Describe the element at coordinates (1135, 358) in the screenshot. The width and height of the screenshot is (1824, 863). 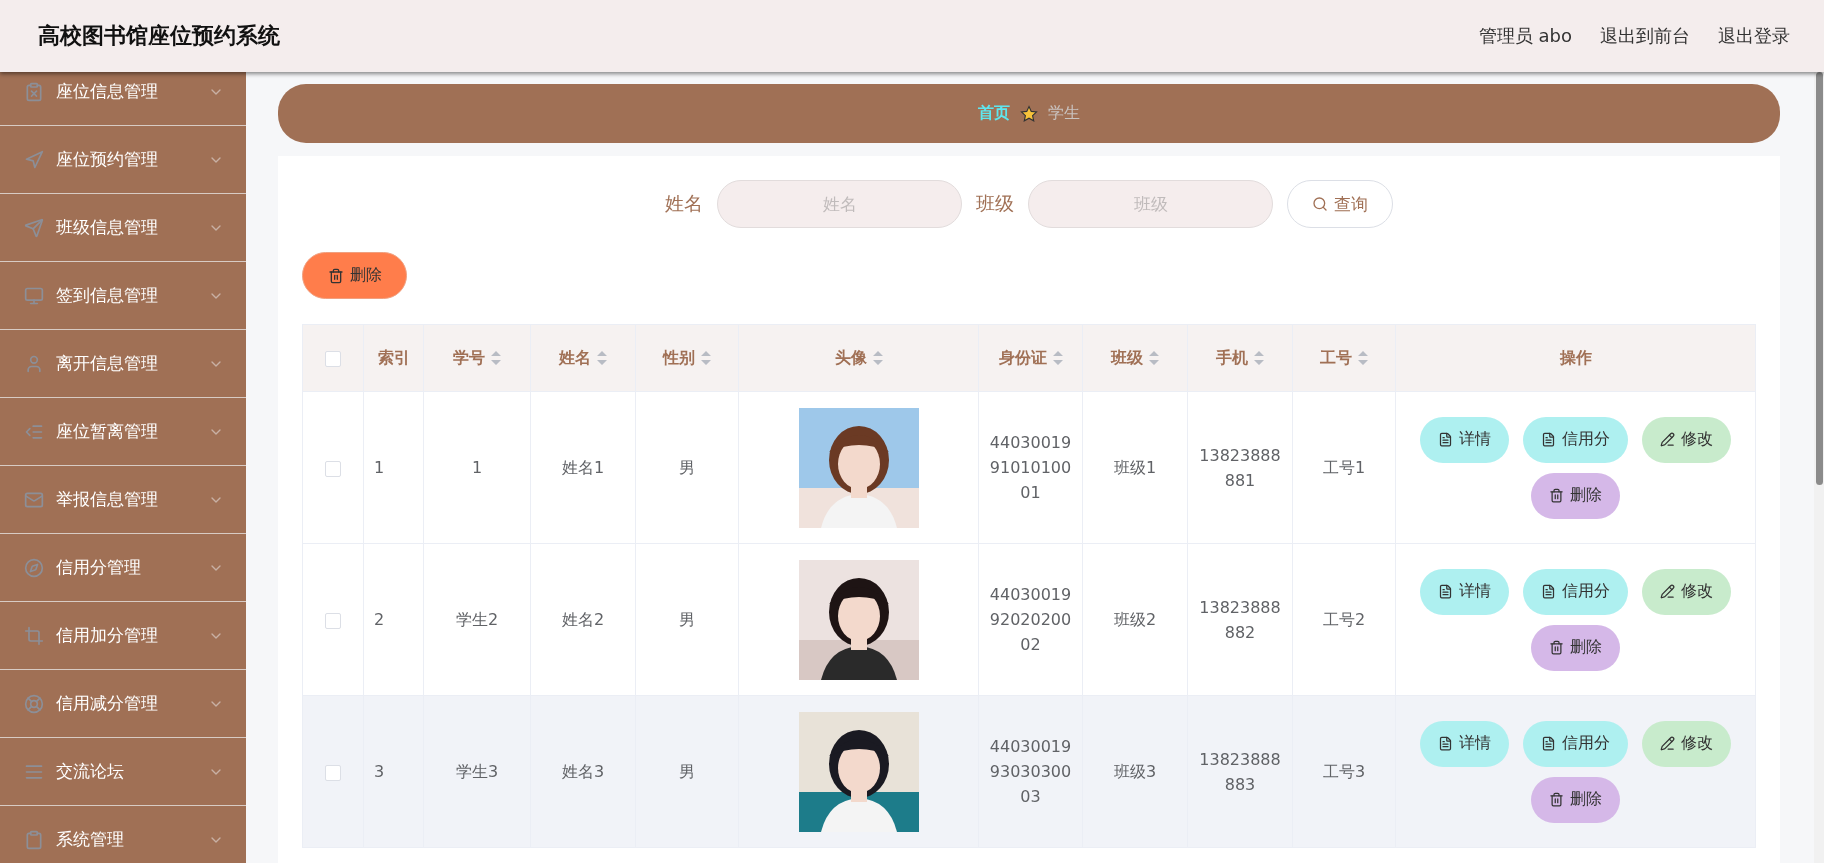
I see `column-header: 班级` at that location.